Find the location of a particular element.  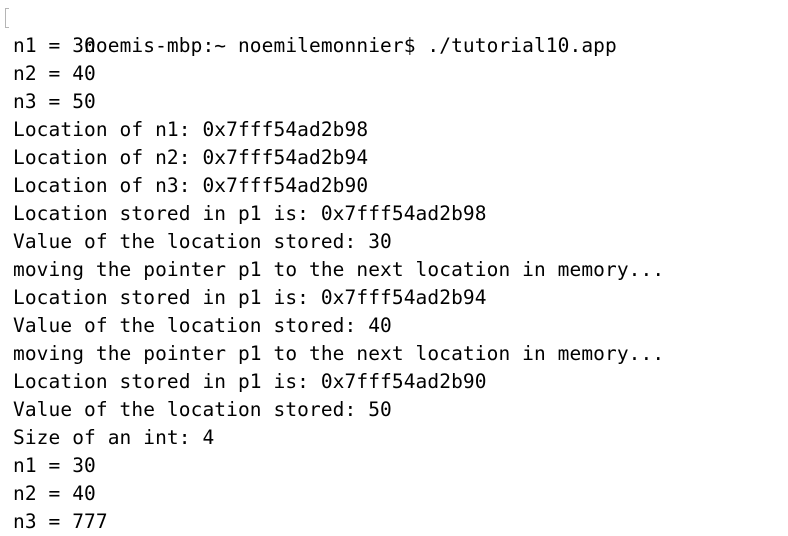

output-line: Size of an int: 4 is located at coordinates (114, 437).